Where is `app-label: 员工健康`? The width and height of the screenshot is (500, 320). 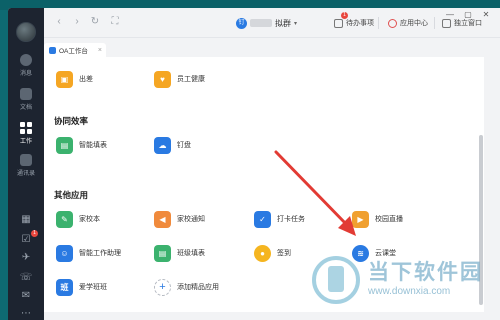 app-label: 员工健康 is located at coordinates (191, 79).